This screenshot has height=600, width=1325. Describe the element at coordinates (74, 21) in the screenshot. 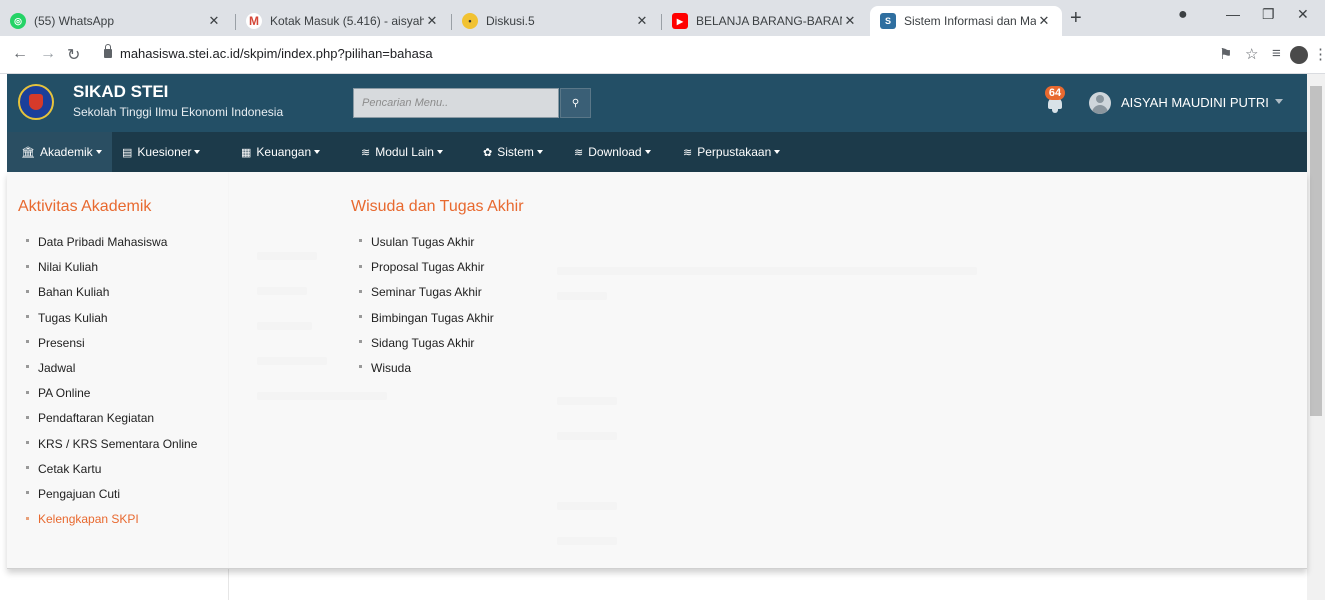

I see `tab-title: (55) WhatsApp` at that location.